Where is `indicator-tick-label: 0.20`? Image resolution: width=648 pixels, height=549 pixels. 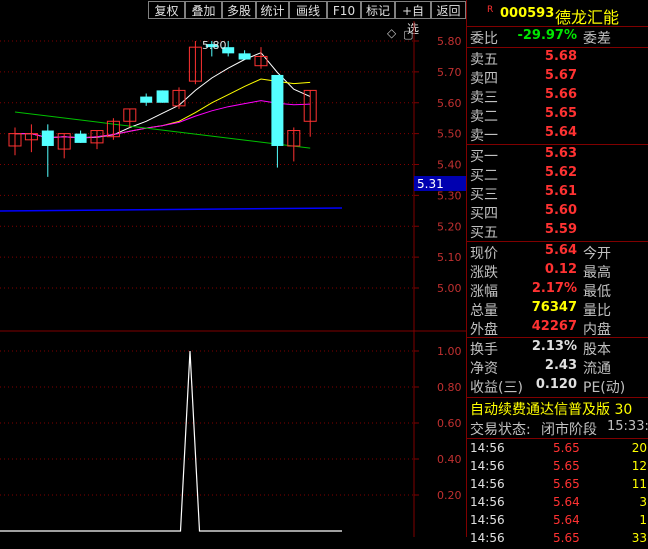 indicator-tick-label: 0.20 is located at coordinates (449, 495).